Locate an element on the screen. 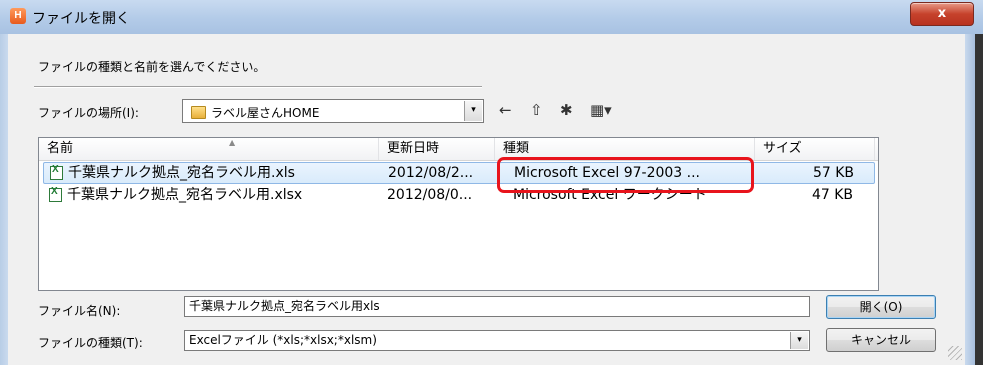 The image size is (983, 365). list-header: 名前 ▲ 更新日時 種類 サイズ is located at coordinates (458, 149).